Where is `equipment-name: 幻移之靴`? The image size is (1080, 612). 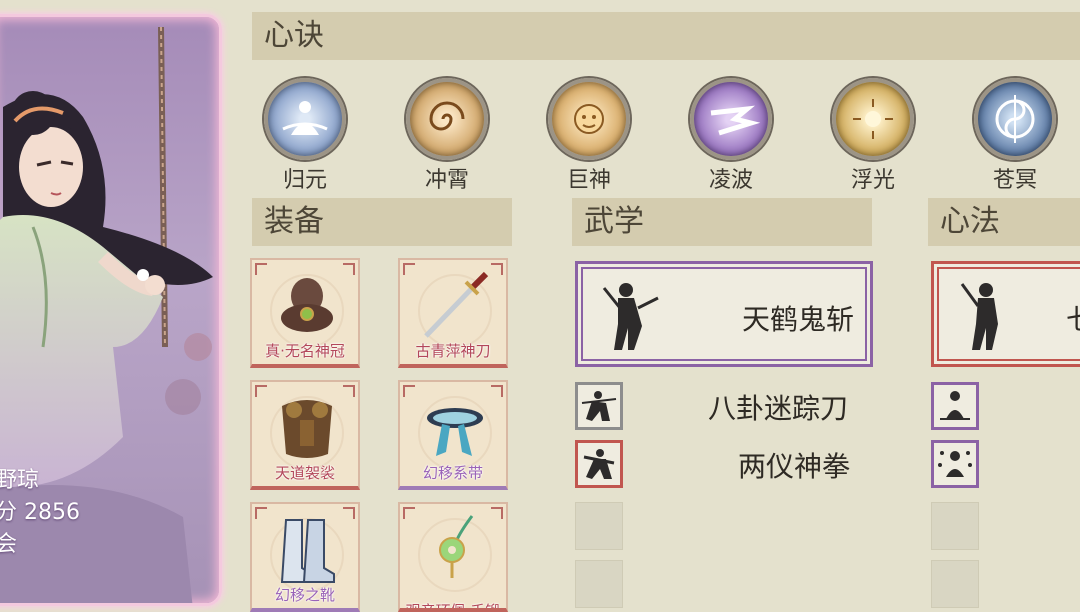
equipment-name: 幻移之靴 is located at coordinates (304, 595).